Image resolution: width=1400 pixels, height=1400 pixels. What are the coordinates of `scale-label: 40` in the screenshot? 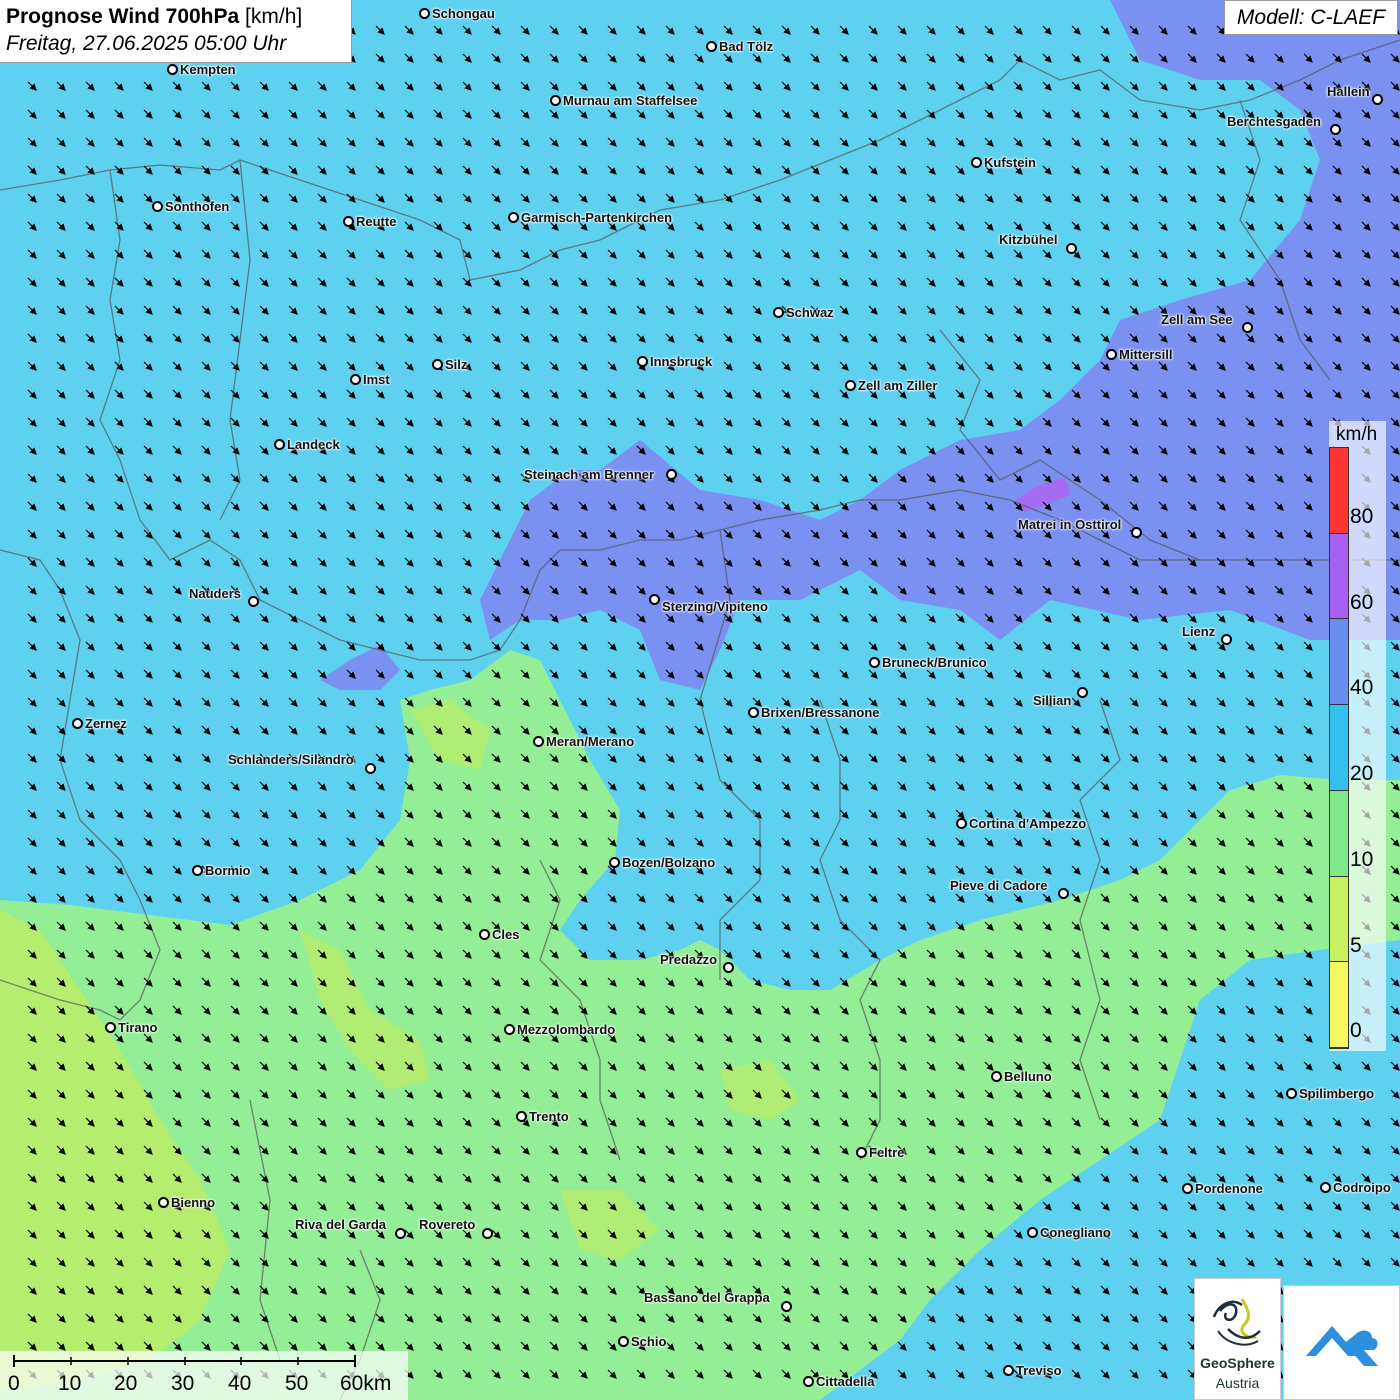 It's located at (240, 1383).